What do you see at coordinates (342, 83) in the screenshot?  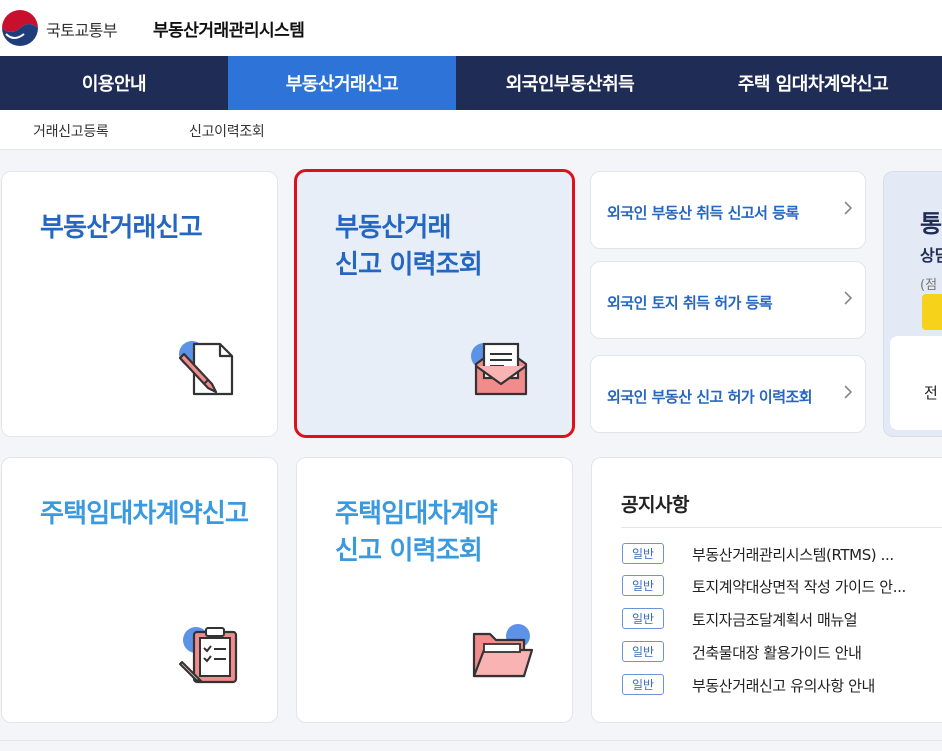 I see `nav-real-estate-report: 부동산거래신고` at bounding box center [342, 83].